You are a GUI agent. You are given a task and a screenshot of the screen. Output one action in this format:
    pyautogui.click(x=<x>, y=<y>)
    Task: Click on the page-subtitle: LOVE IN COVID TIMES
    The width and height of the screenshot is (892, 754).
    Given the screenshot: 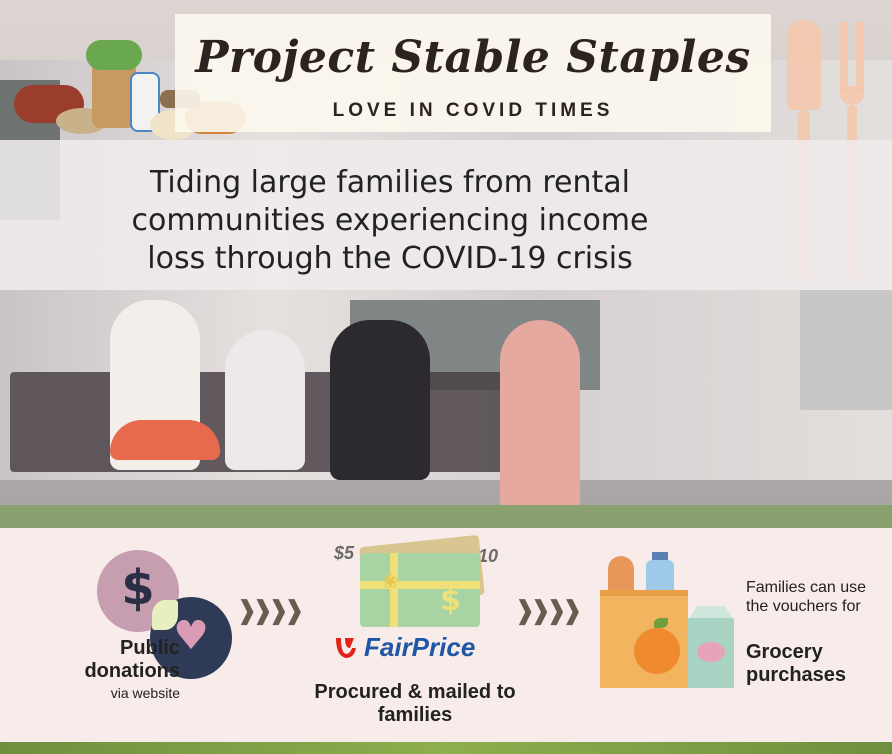 What is the action you would take?
    pyautogui.click(x=473, y=110)
    